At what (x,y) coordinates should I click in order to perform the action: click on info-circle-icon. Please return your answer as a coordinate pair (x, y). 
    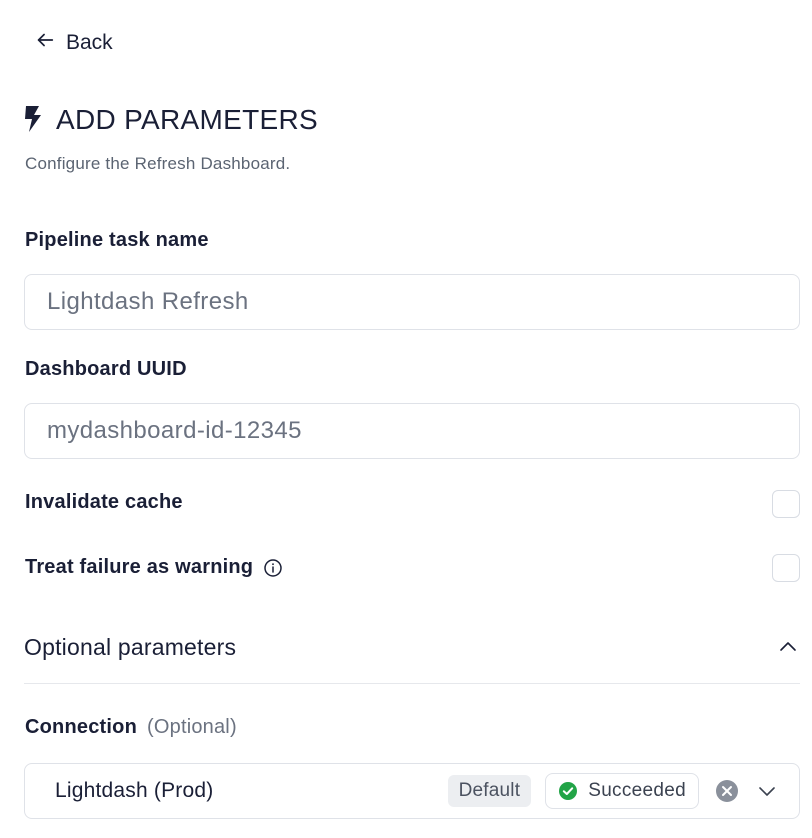
    Looking at the image, I should click on (273, 568).